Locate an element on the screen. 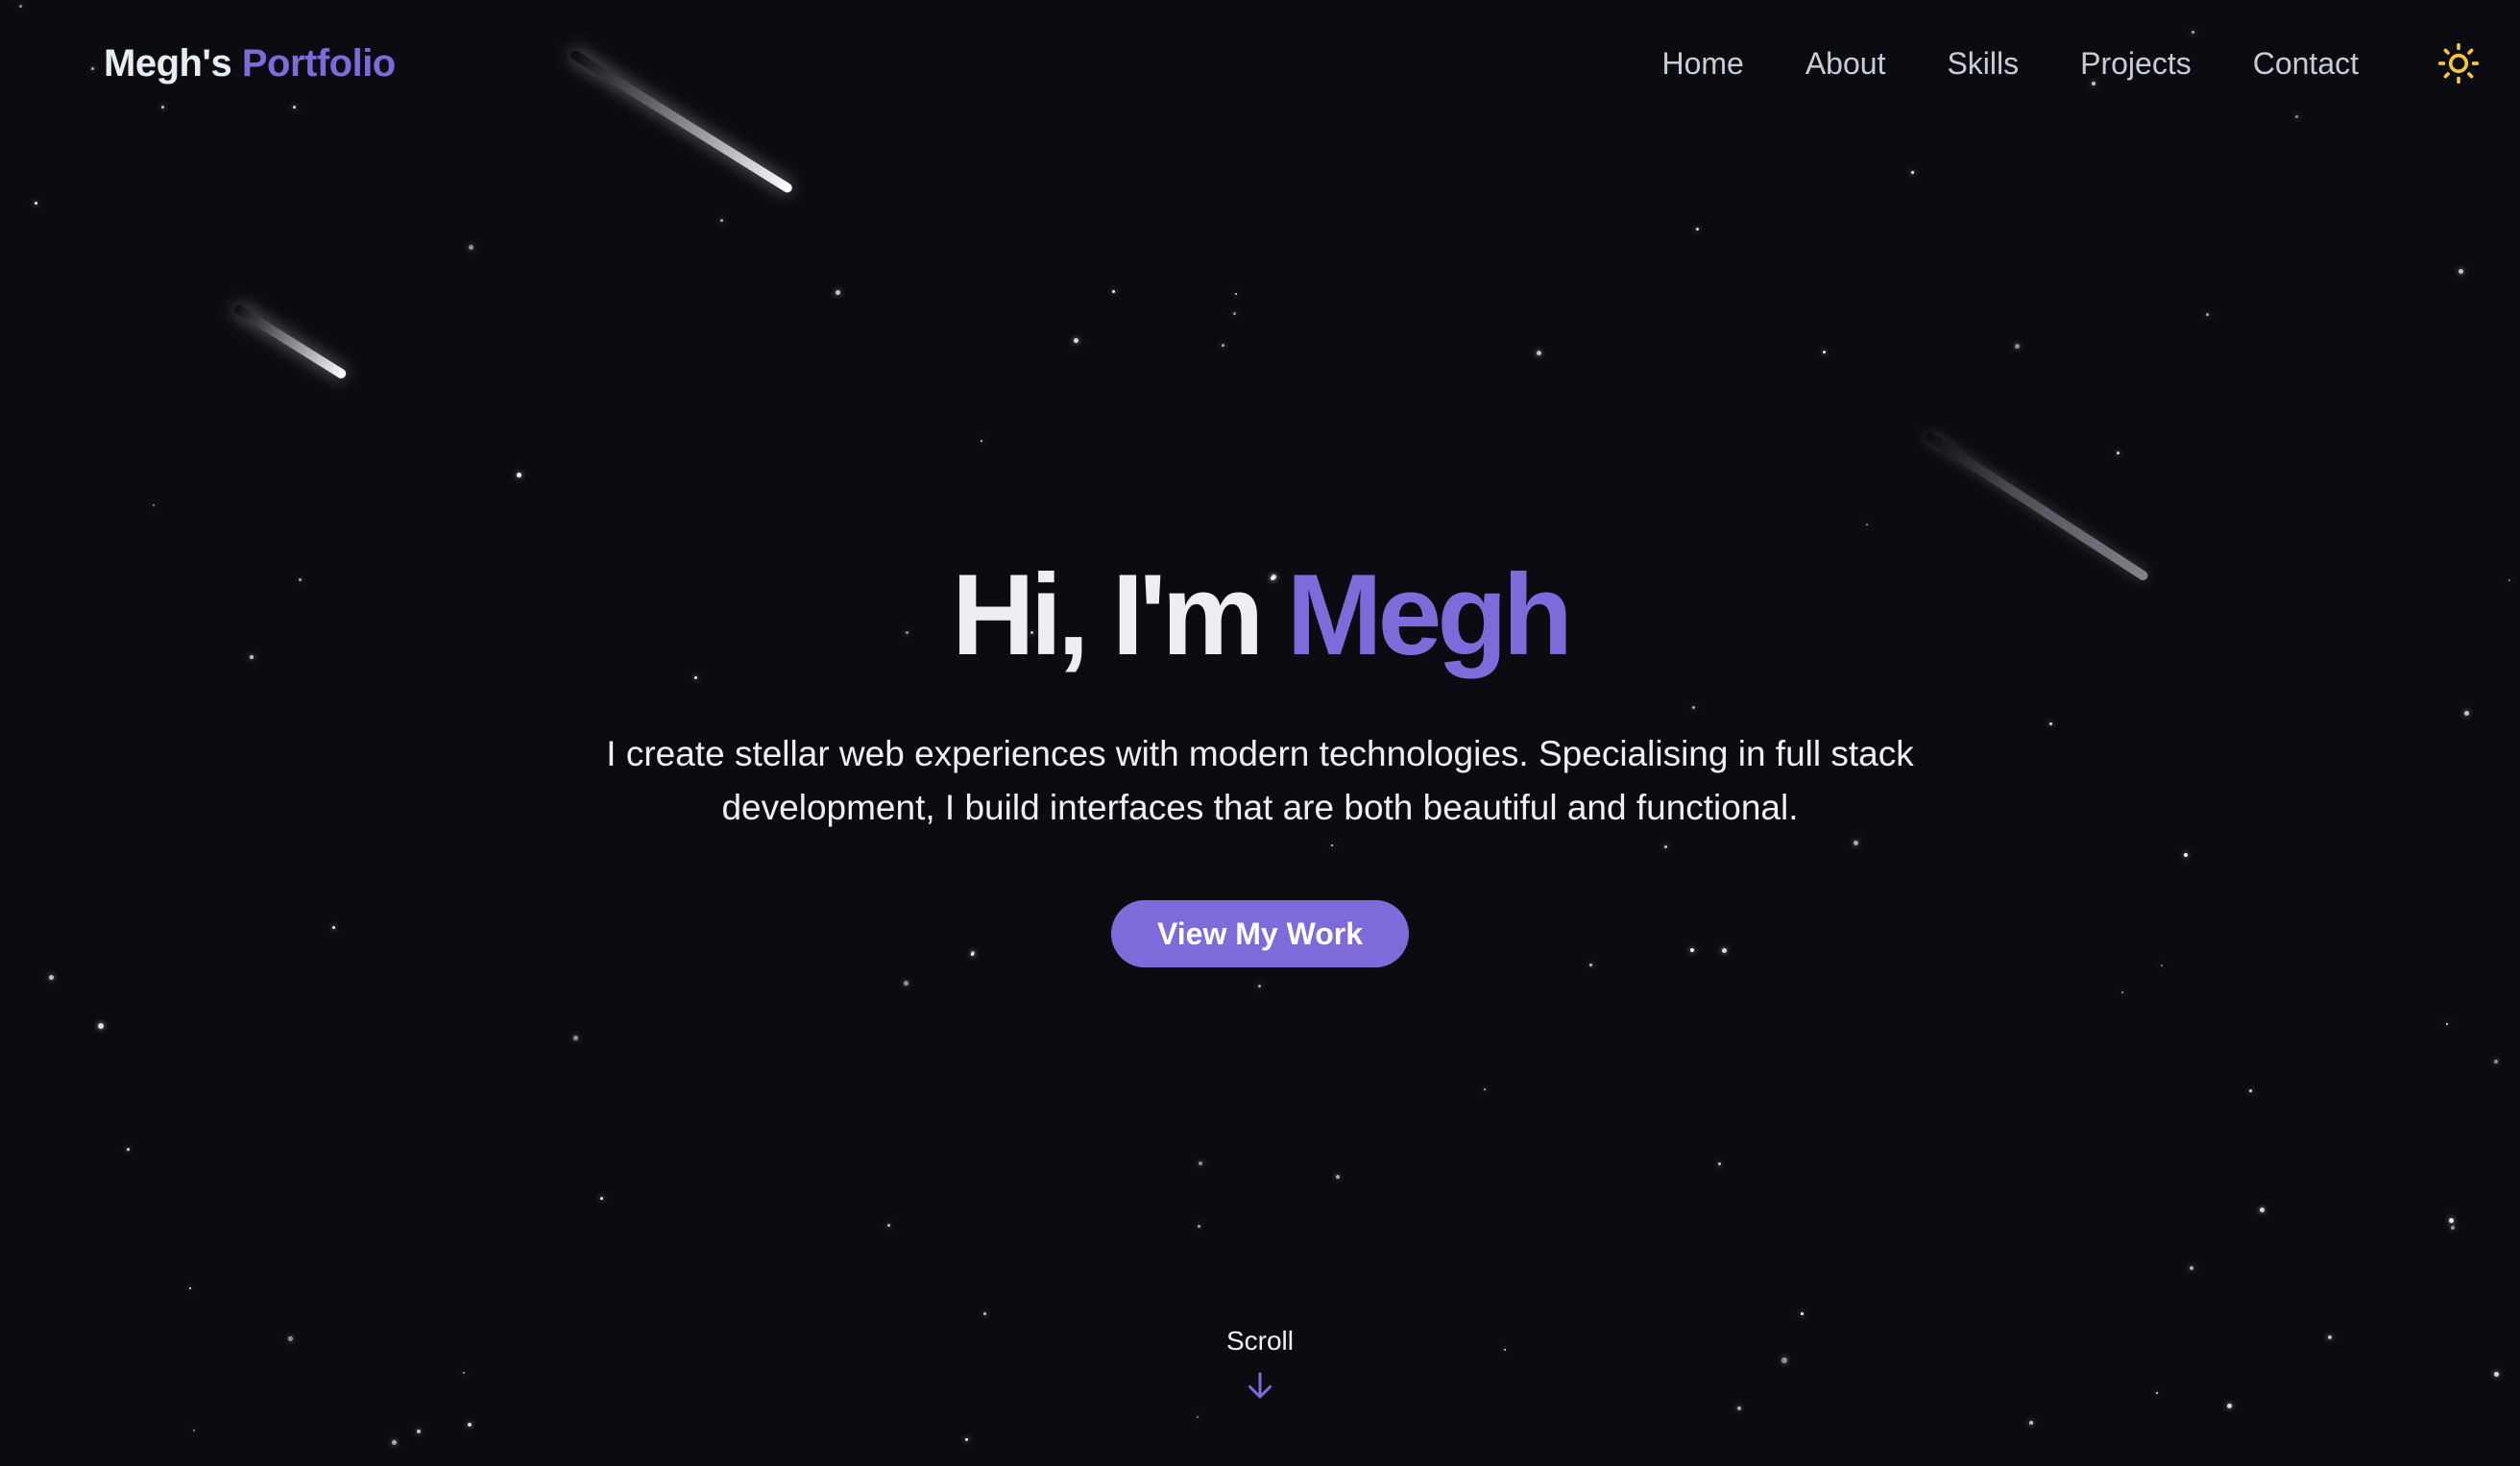 The height and width of the screenshot is (1466, 2520). sun-icon is located at coordinates (2458, 63).